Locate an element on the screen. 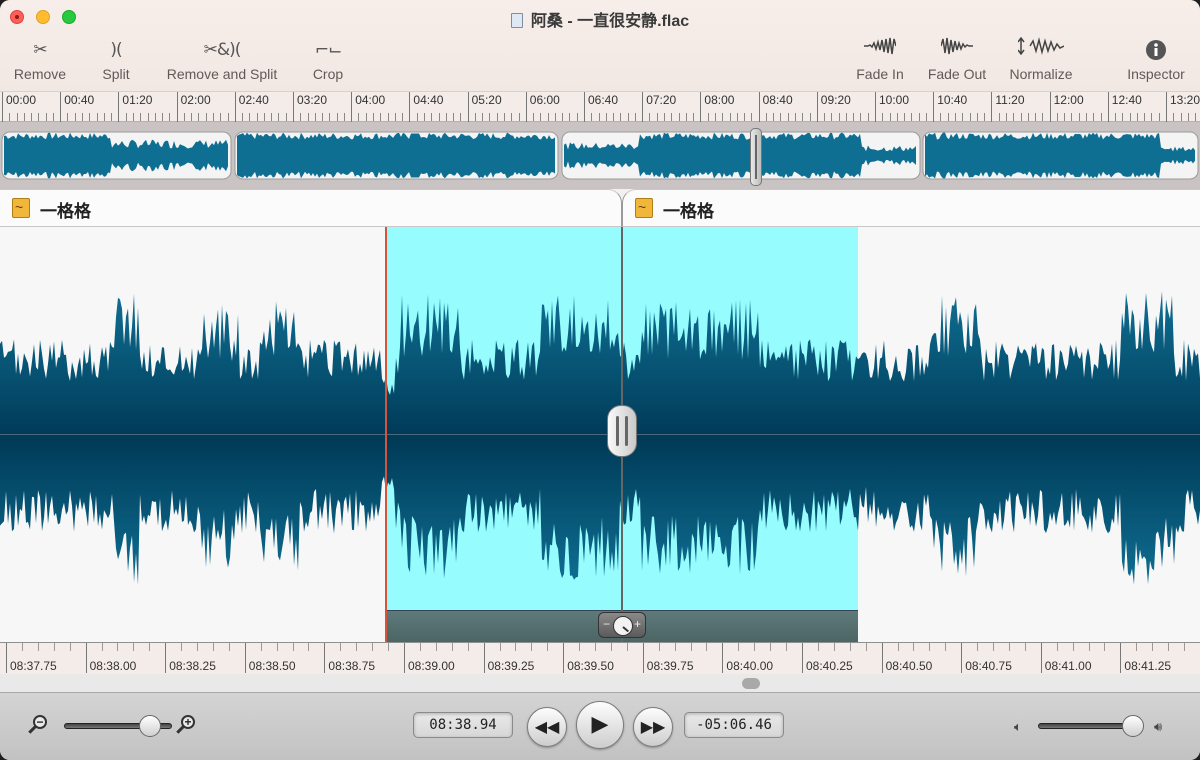 This screenshot has width=1200, height=760. current-time-display: 08:38.94 is located at coordinates (463, 725).